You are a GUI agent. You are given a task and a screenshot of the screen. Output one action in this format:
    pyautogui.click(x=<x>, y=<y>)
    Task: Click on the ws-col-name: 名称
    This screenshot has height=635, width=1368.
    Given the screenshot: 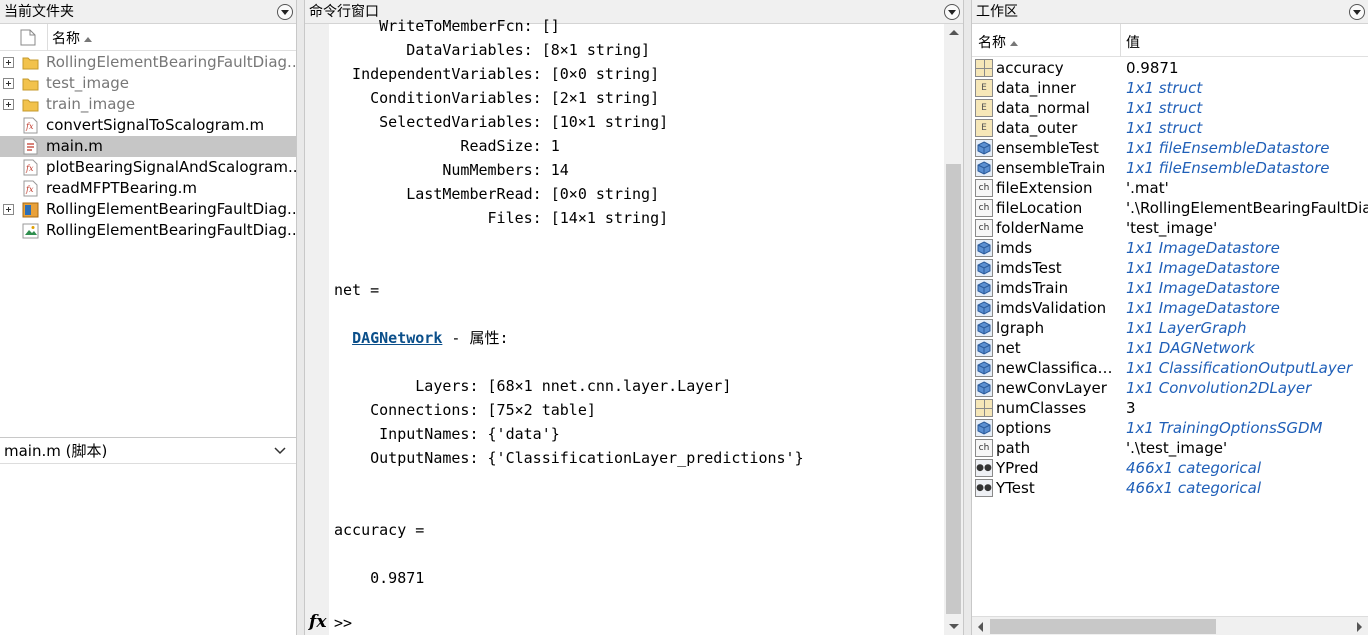 What is the action you would take?
    pyautogui.click(x=998, y=42)
    